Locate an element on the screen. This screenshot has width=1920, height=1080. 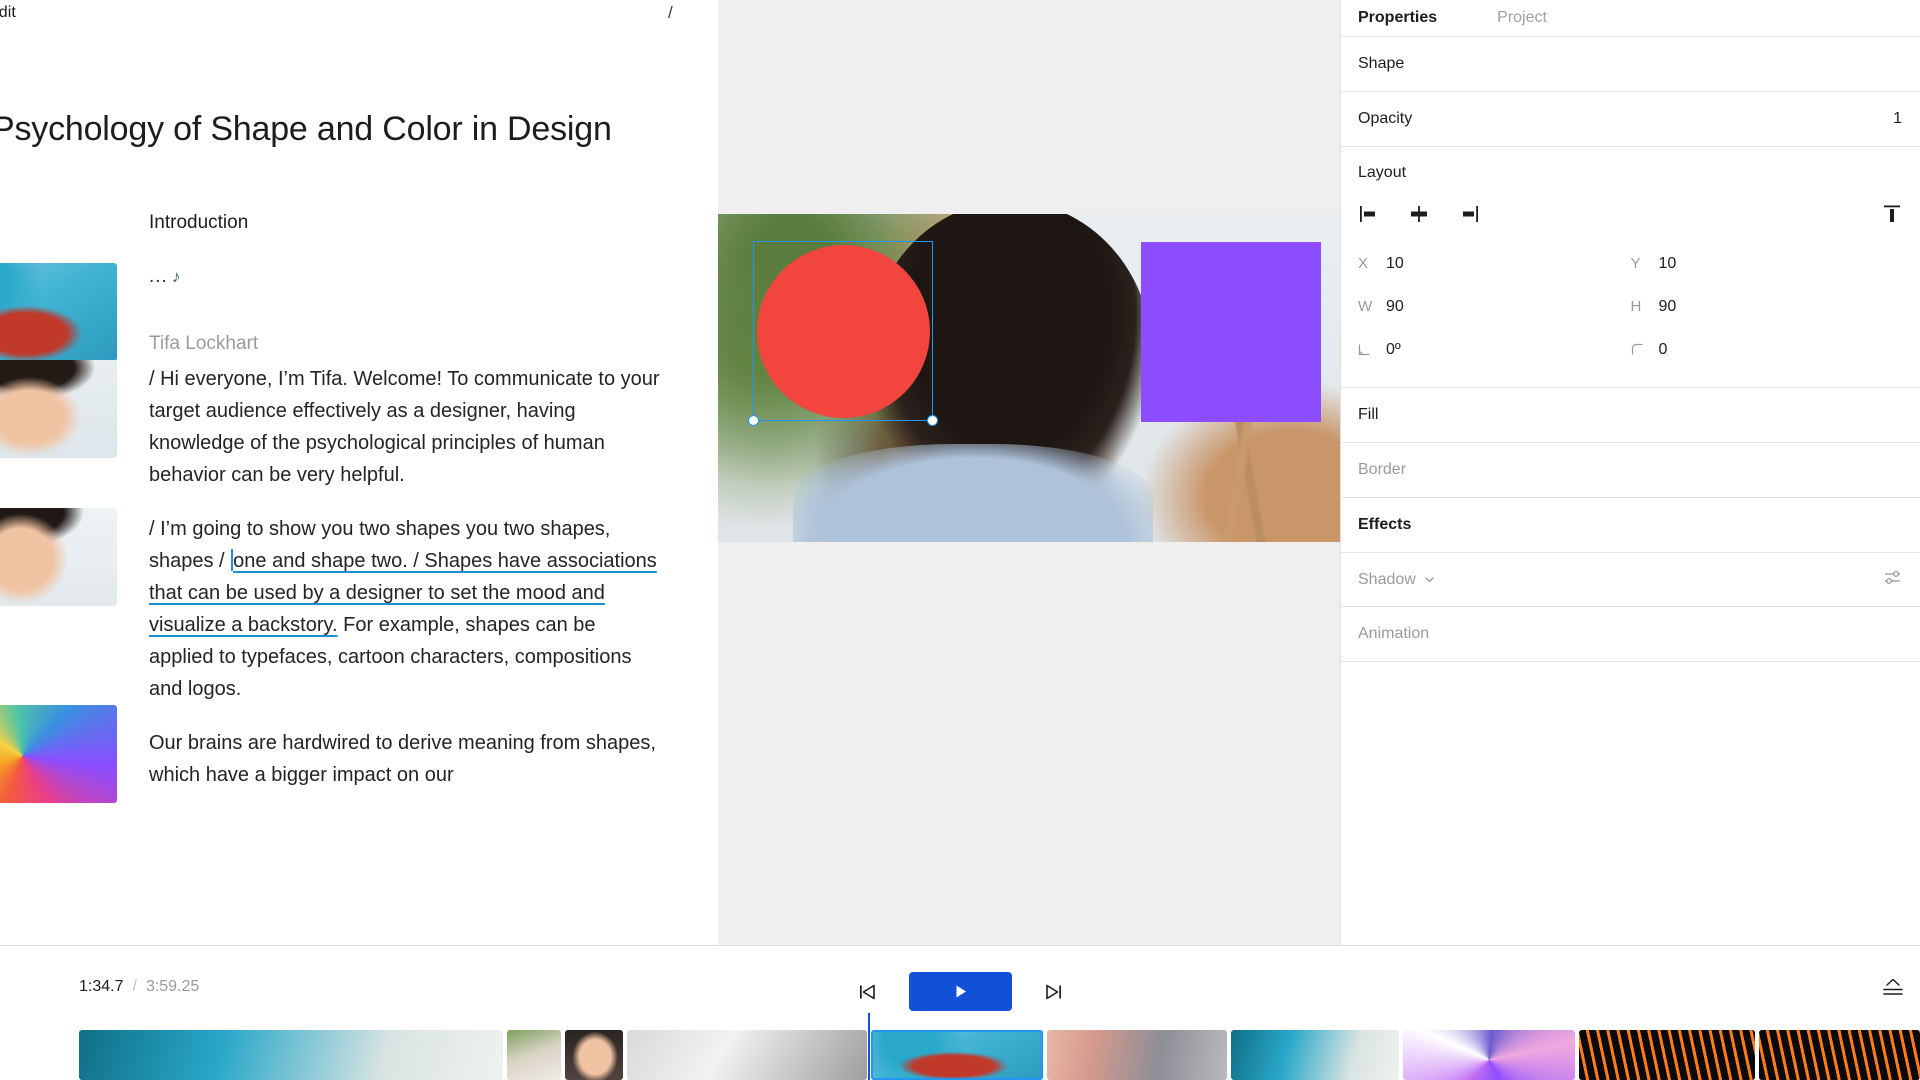
w-key-label: W is located at coordinates (1365, 306).